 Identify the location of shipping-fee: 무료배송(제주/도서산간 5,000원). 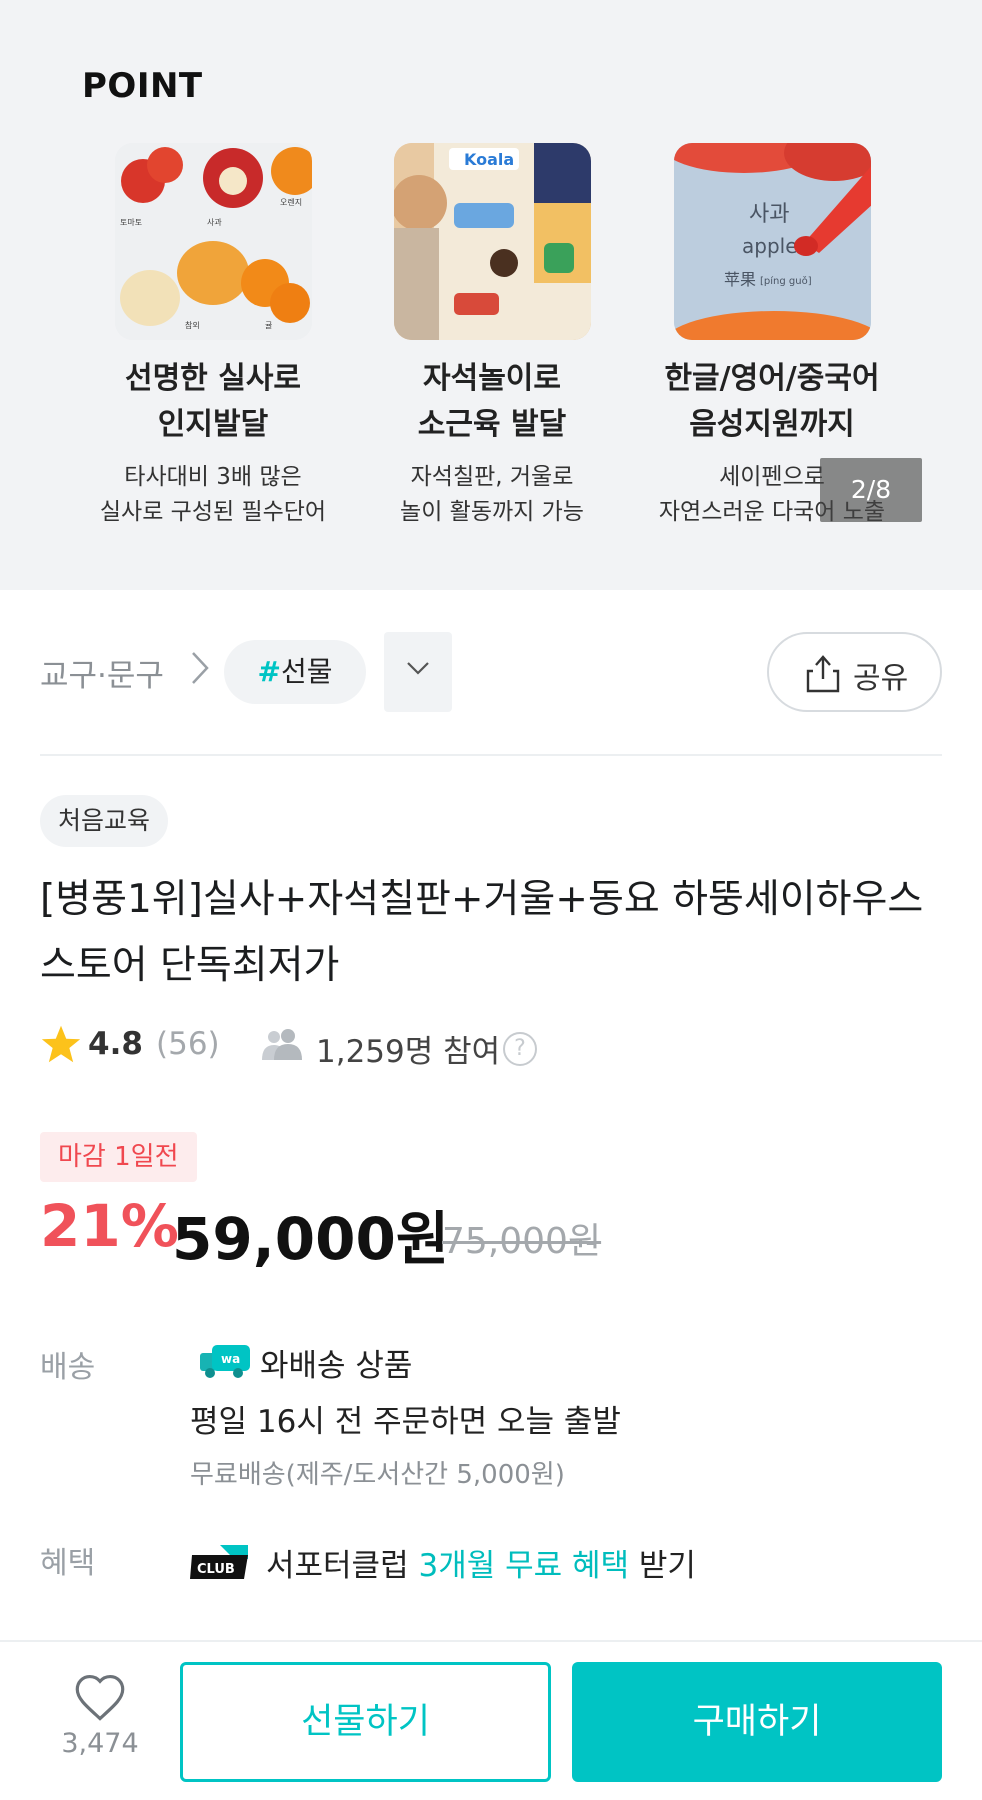
(377, 1475).